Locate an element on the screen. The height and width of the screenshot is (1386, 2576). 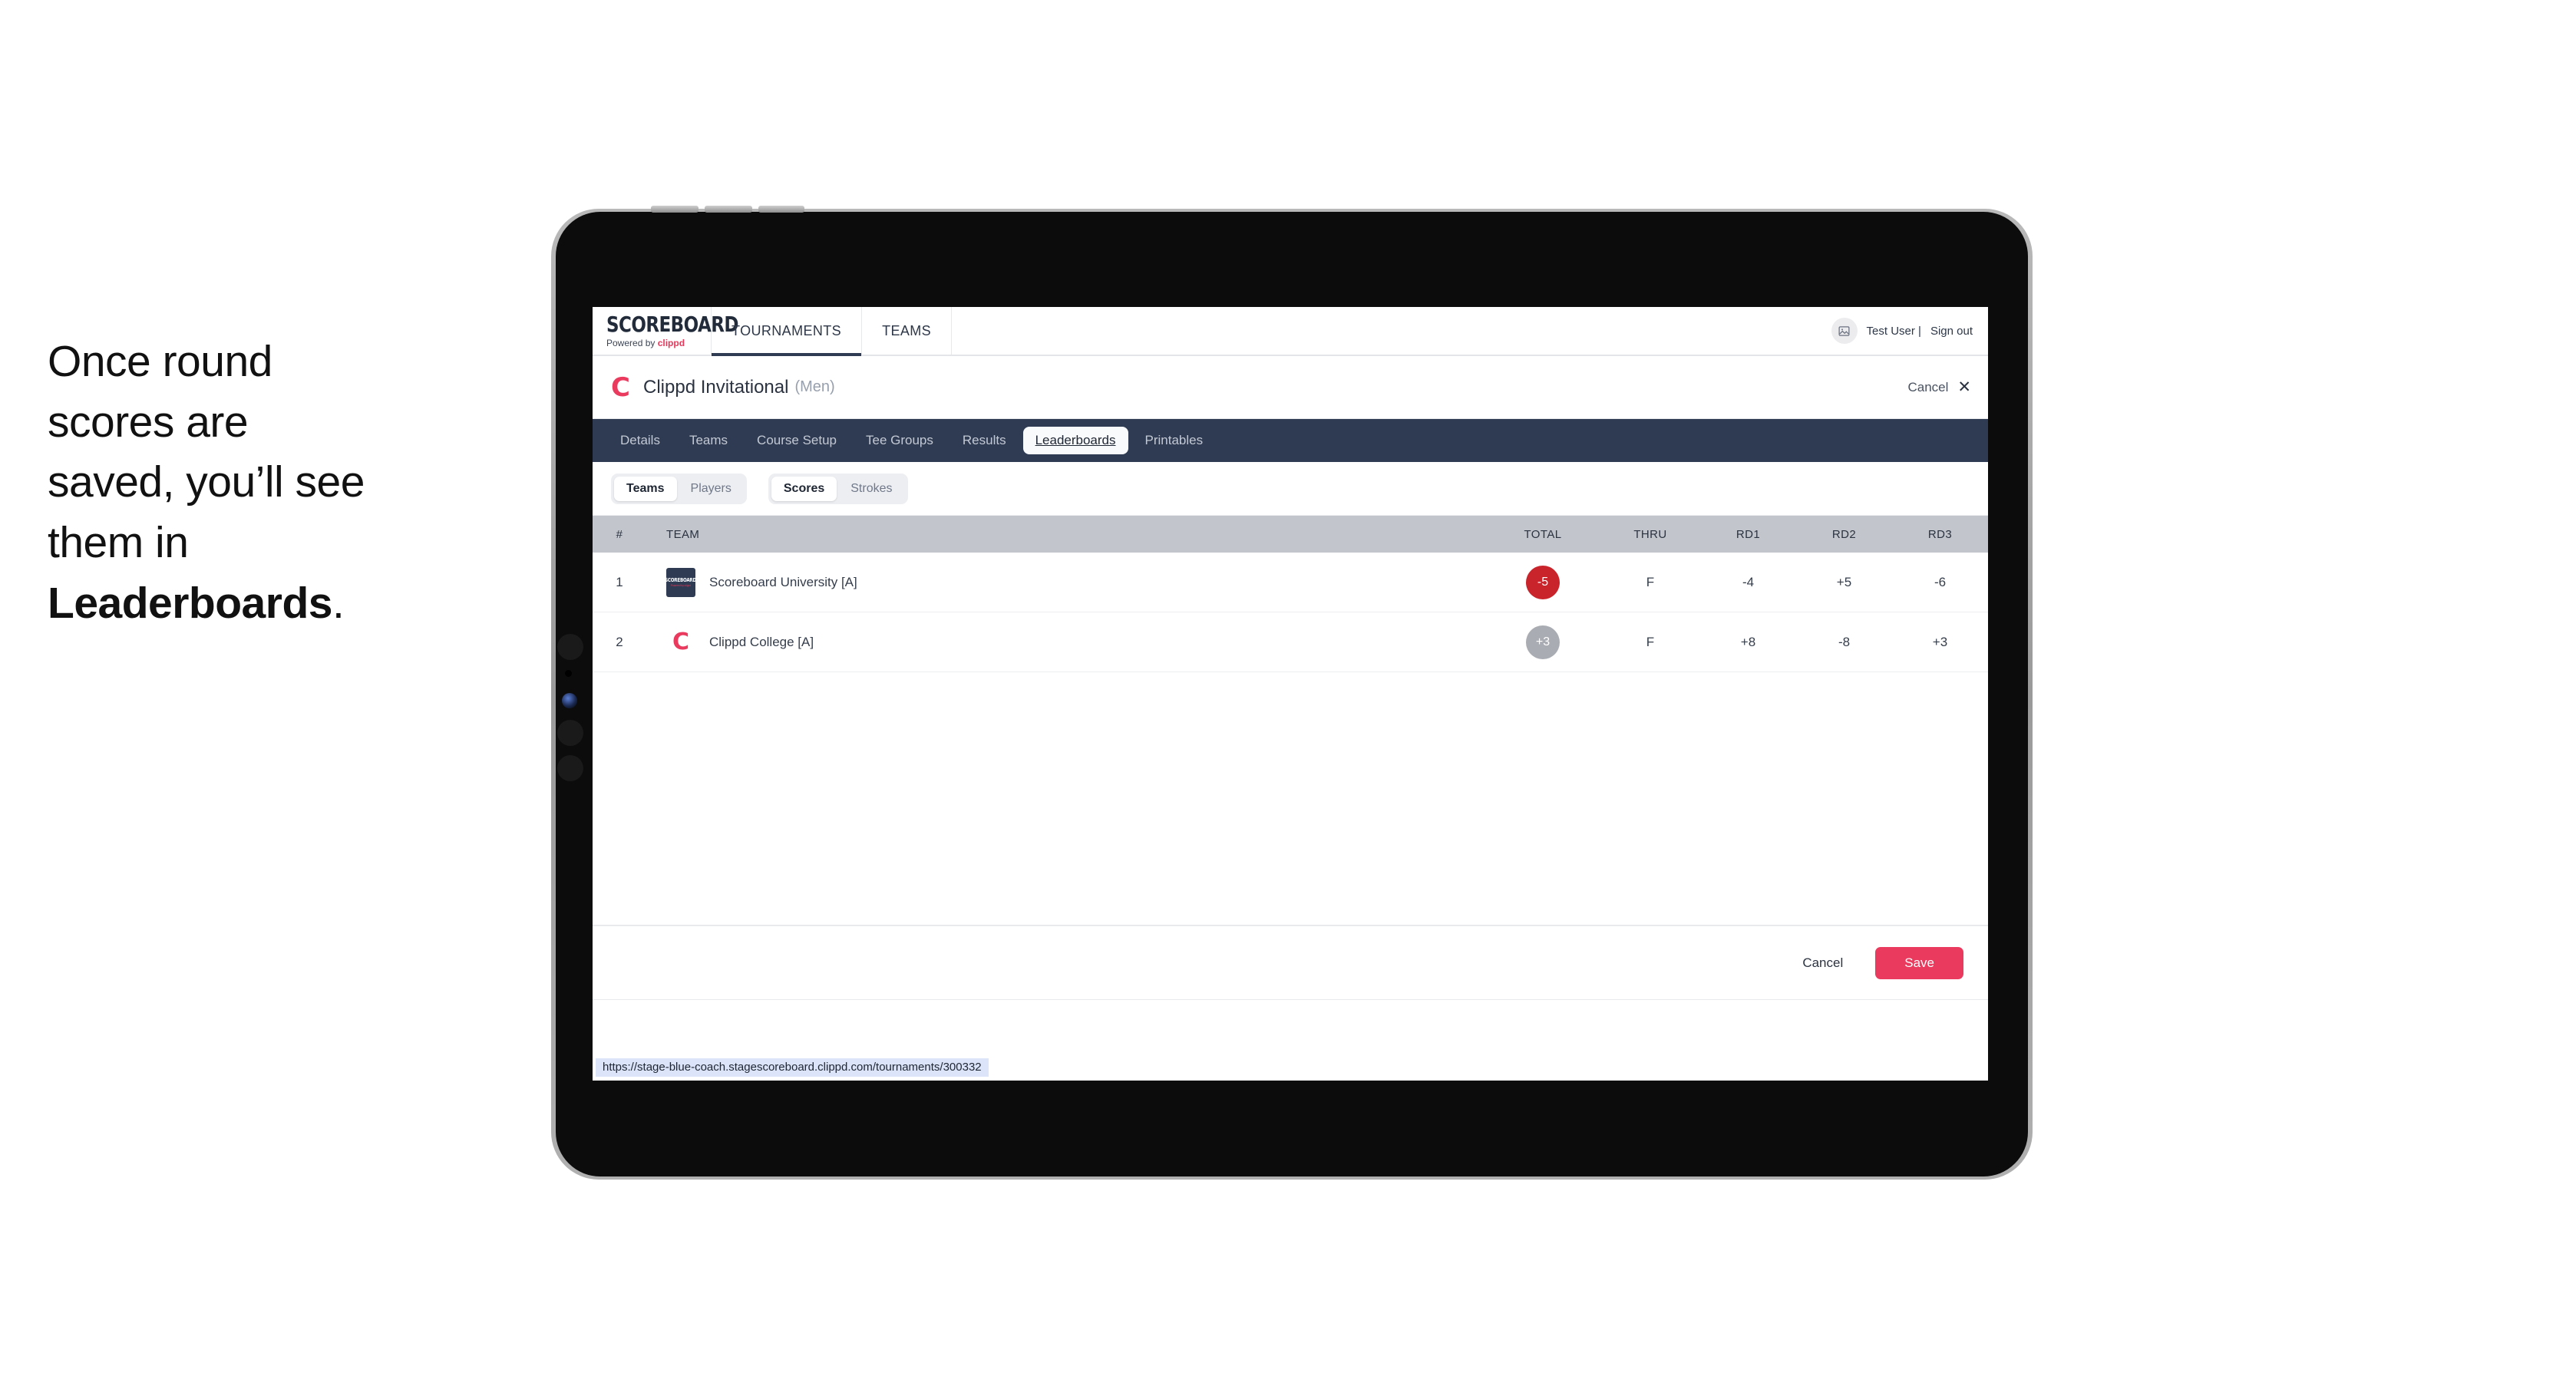
table-empty-area is located at coordinates (1290, 799).